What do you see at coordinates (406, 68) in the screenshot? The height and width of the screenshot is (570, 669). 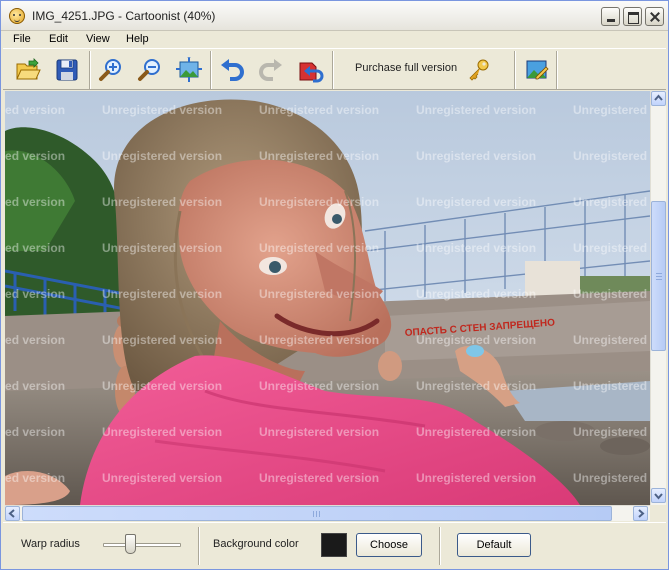 I see `purchase-label: Purchase full version` at bounding box center [406, 68].